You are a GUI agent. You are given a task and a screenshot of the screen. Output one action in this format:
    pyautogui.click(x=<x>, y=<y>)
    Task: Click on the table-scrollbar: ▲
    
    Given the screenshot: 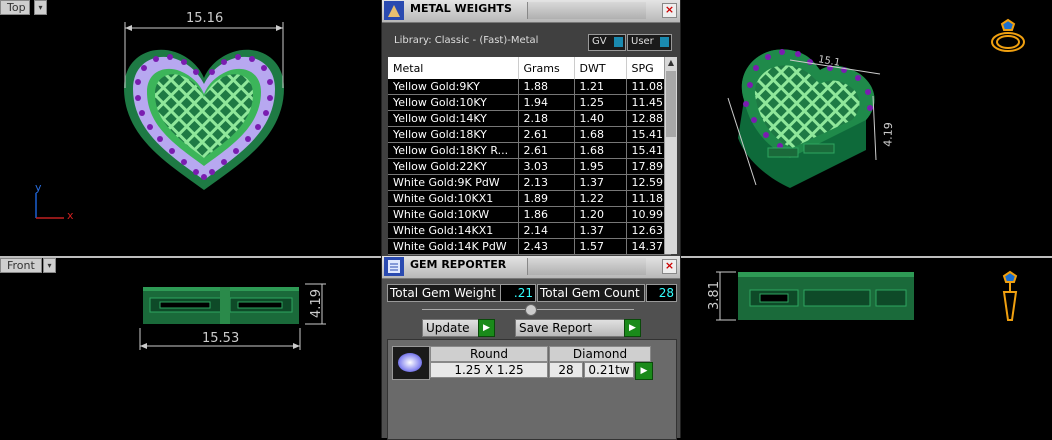 What is the action you would take?
    pyautogui.click(x=670, y=155)
    